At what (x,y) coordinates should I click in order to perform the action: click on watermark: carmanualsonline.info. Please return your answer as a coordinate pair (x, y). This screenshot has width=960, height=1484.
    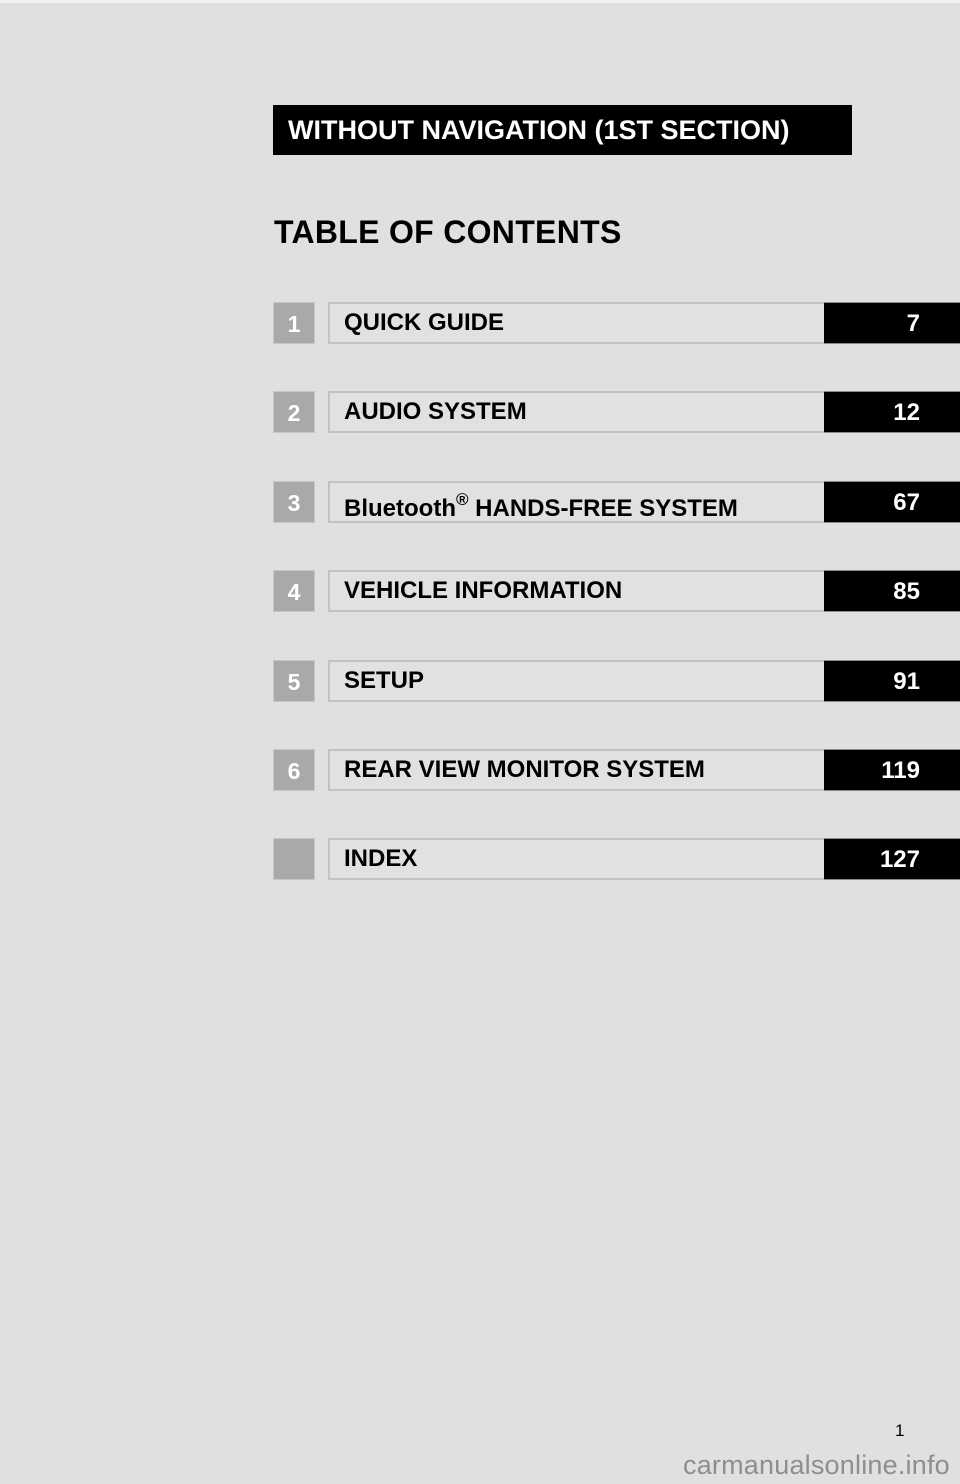
    Looking at the image, I should click on (816, 1465).